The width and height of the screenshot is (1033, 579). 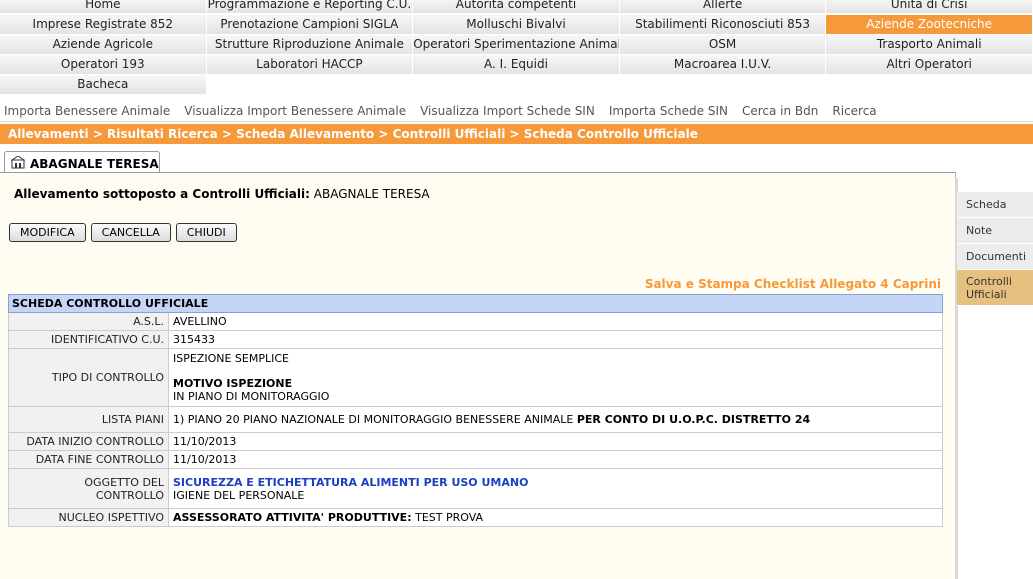 I want to click on table-row: DATA INIZIO CONTROLLO 11/10/2013, so click(x=475, y=441).